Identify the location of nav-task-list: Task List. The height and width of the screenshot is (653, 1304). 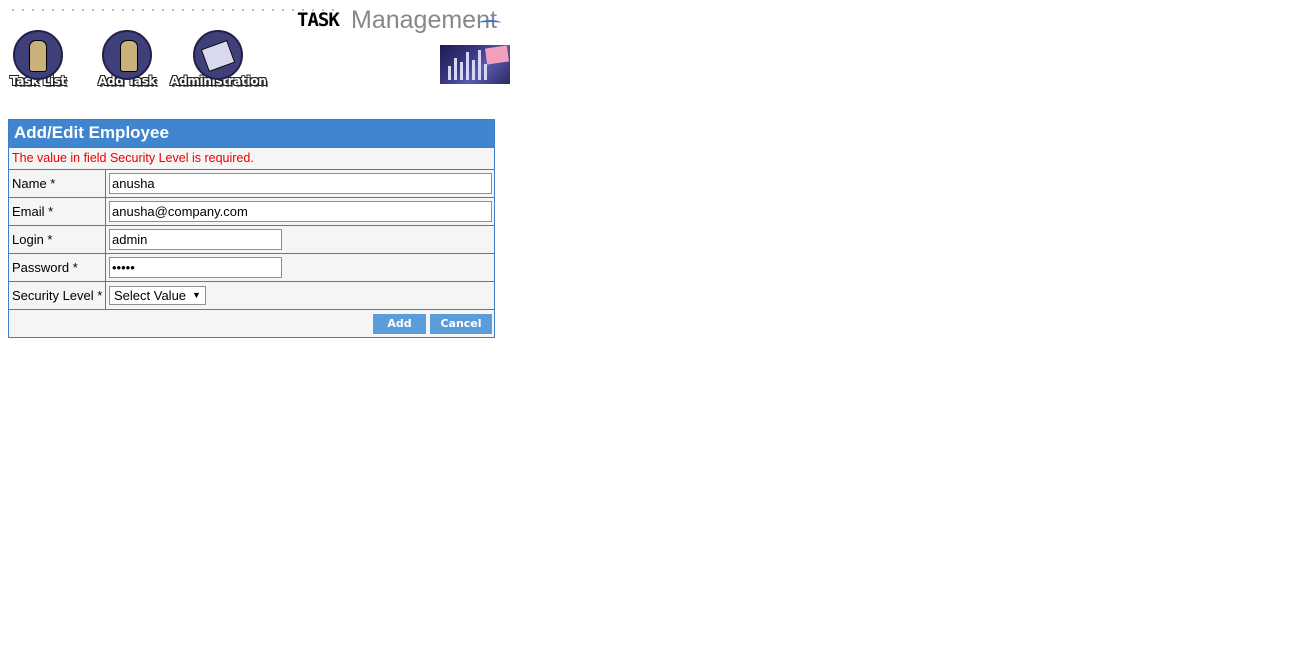
(38, 59).